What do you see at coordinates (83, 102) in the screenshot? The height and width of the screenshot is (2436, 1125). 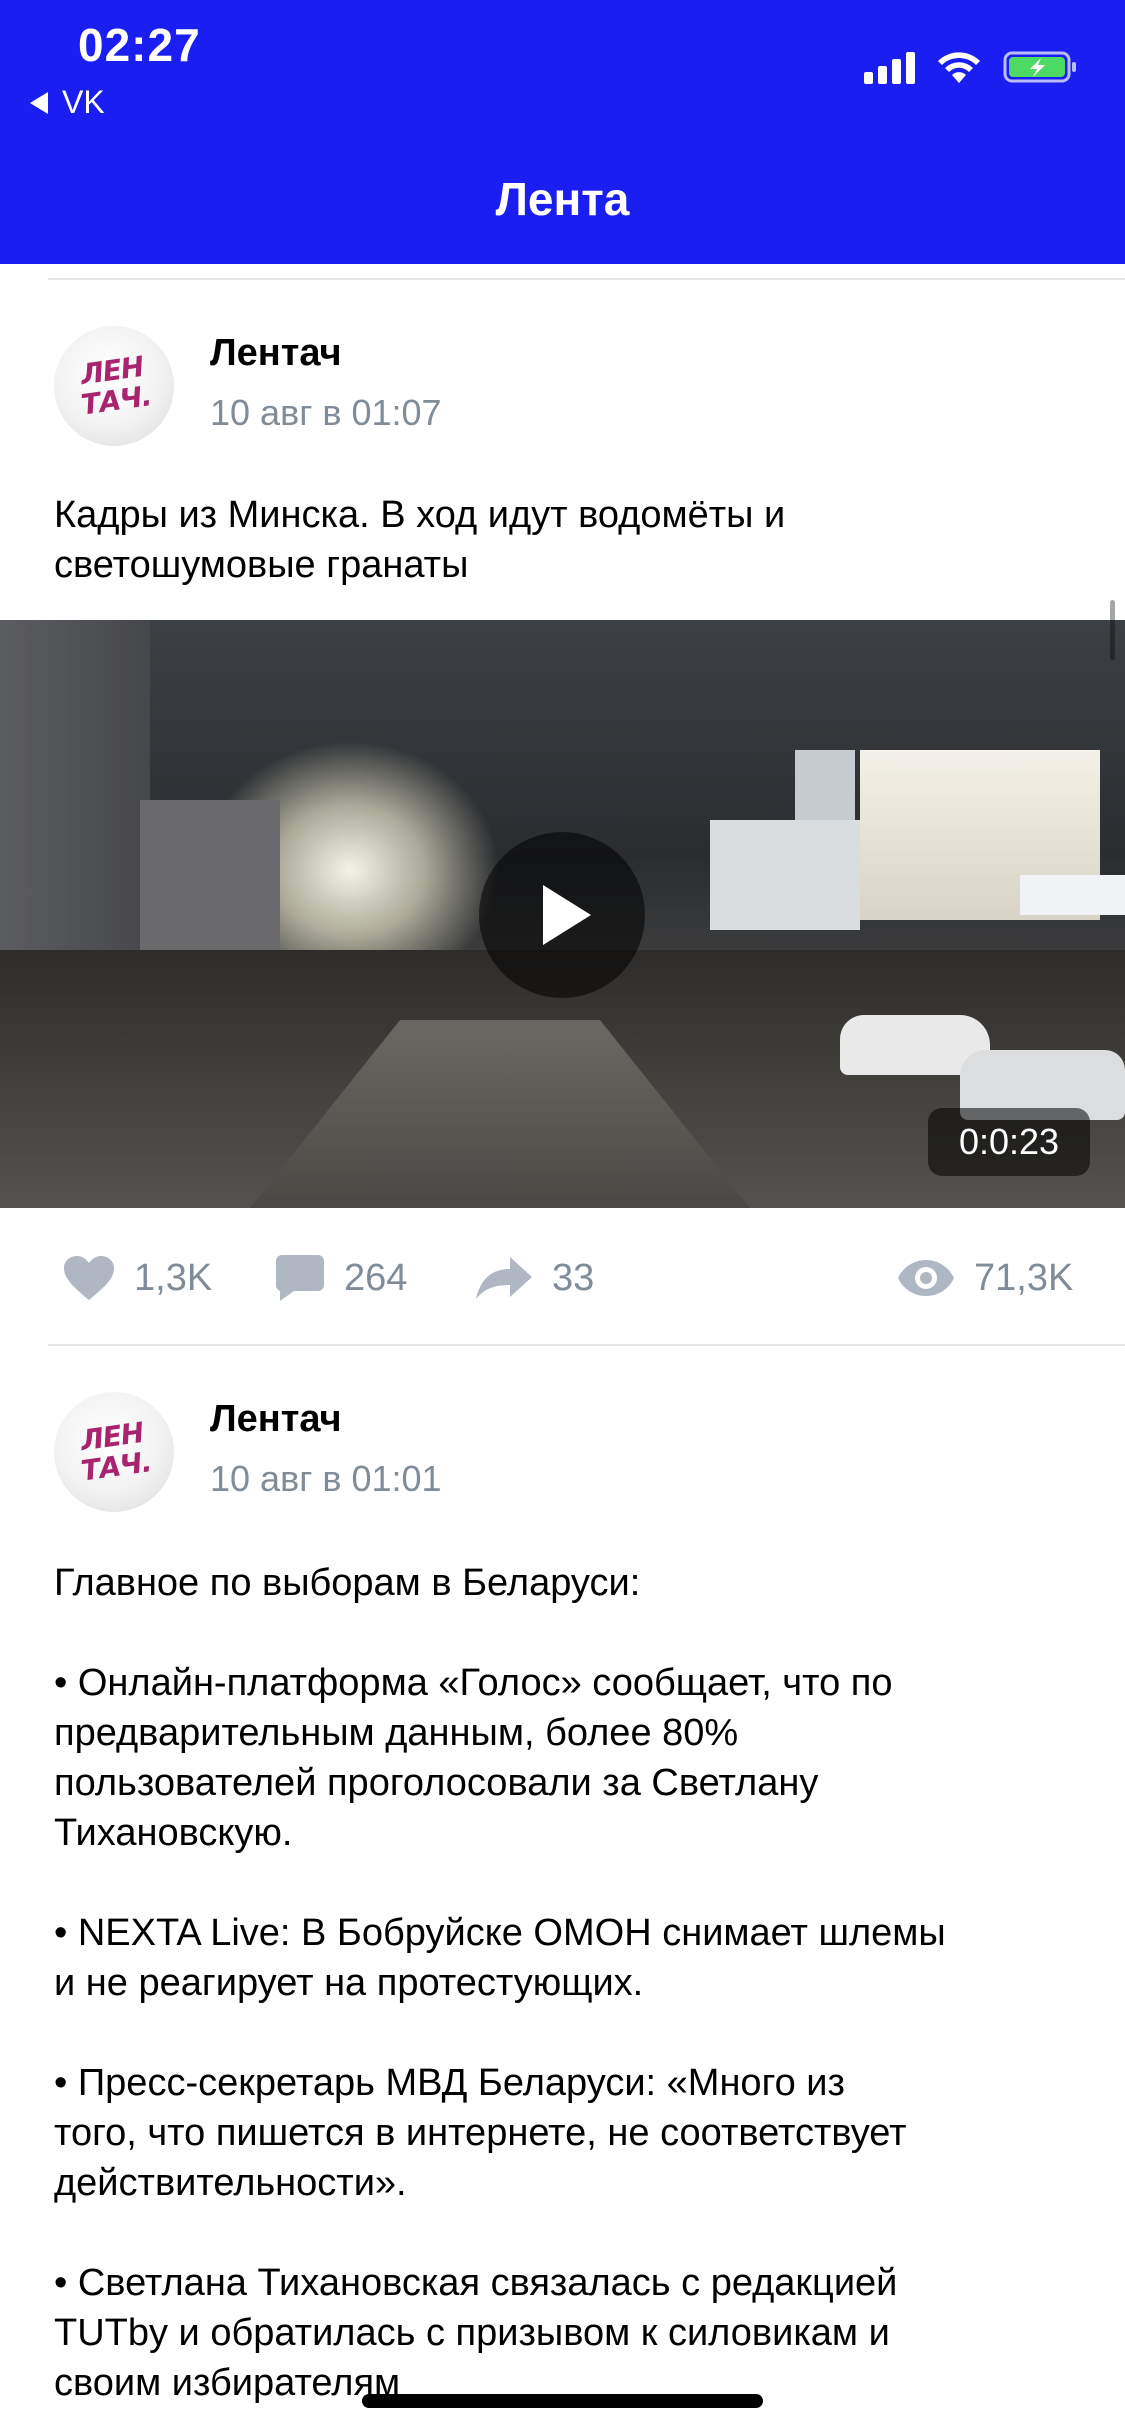 I see `back-app-label: VK` at bounding box center [83, 102].